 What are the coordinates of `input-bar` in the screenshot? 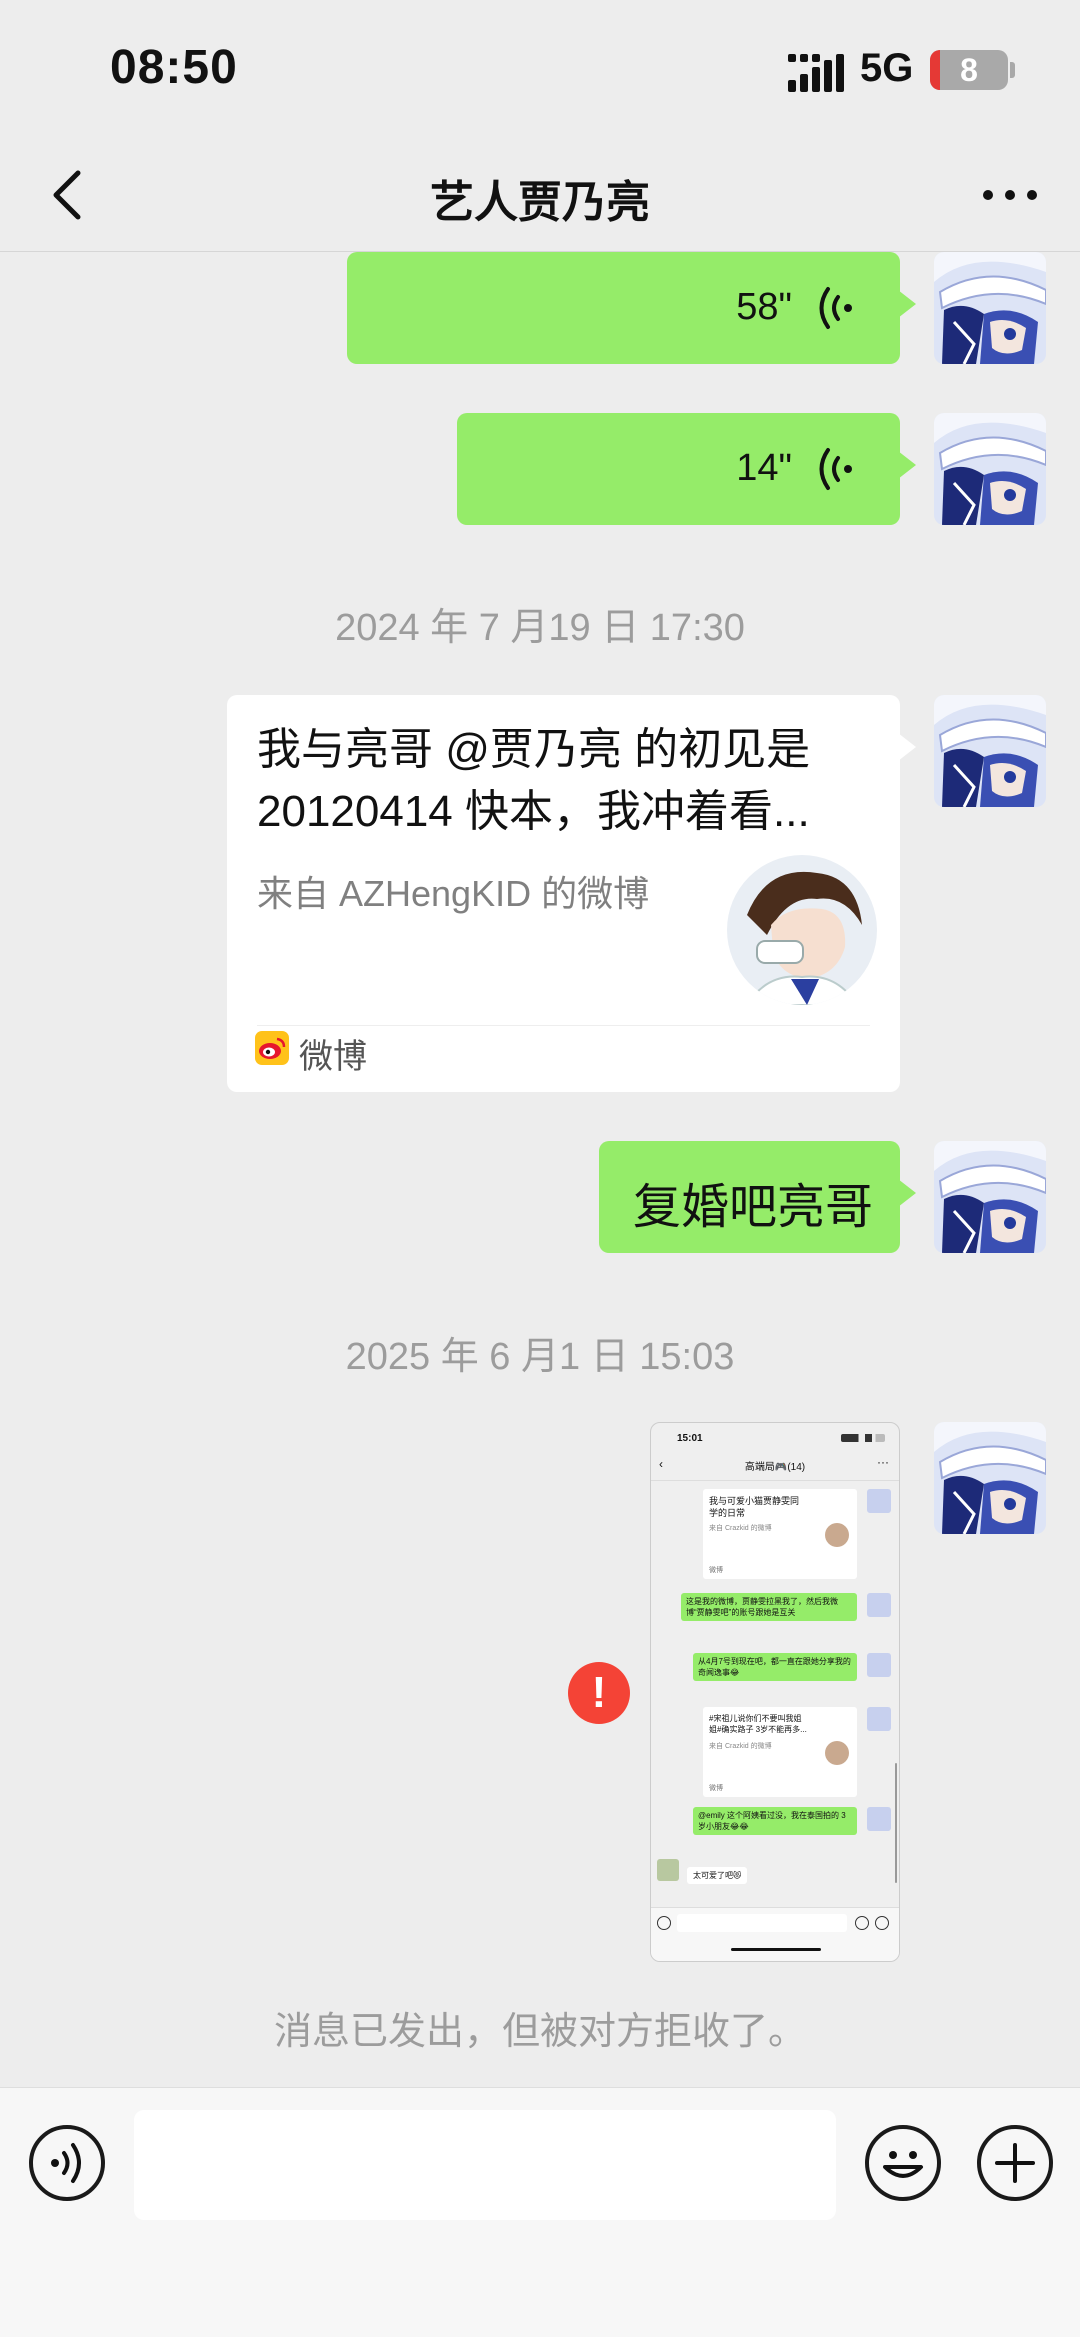 It's located at (540, 2212).